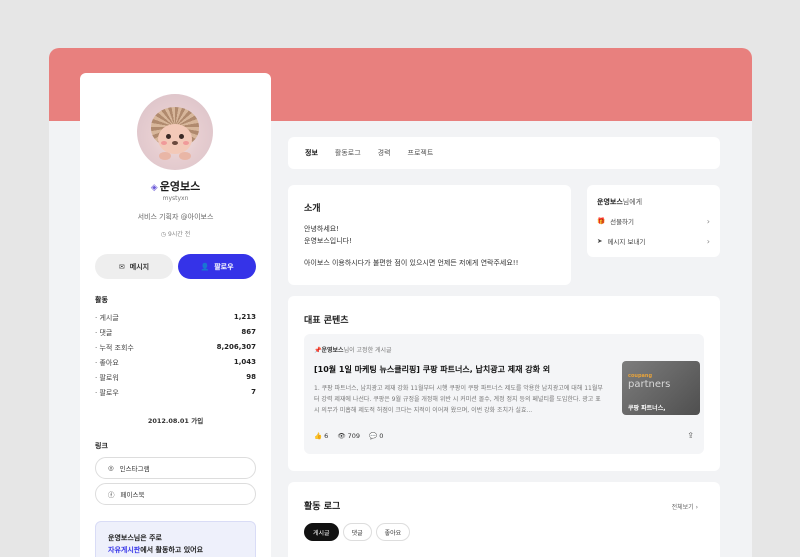  I want to click on gift-card-title: 운영보스님에게, so click(620, 202).